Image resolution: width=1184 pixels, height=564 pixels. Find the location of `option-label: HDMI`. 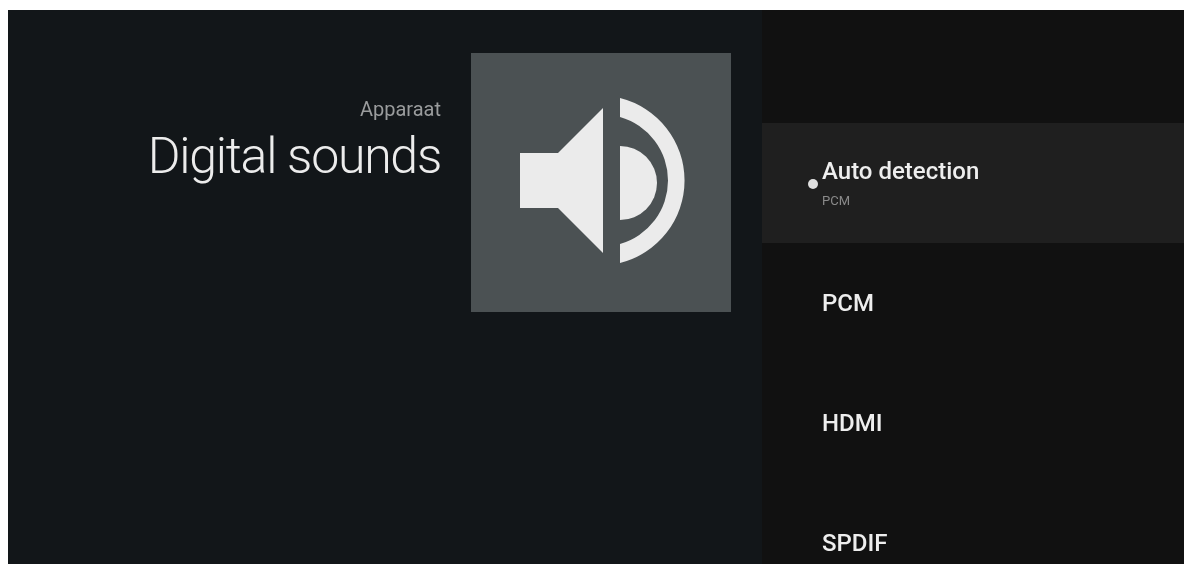

option-label: HDMI is located at coordinates (852, 423).